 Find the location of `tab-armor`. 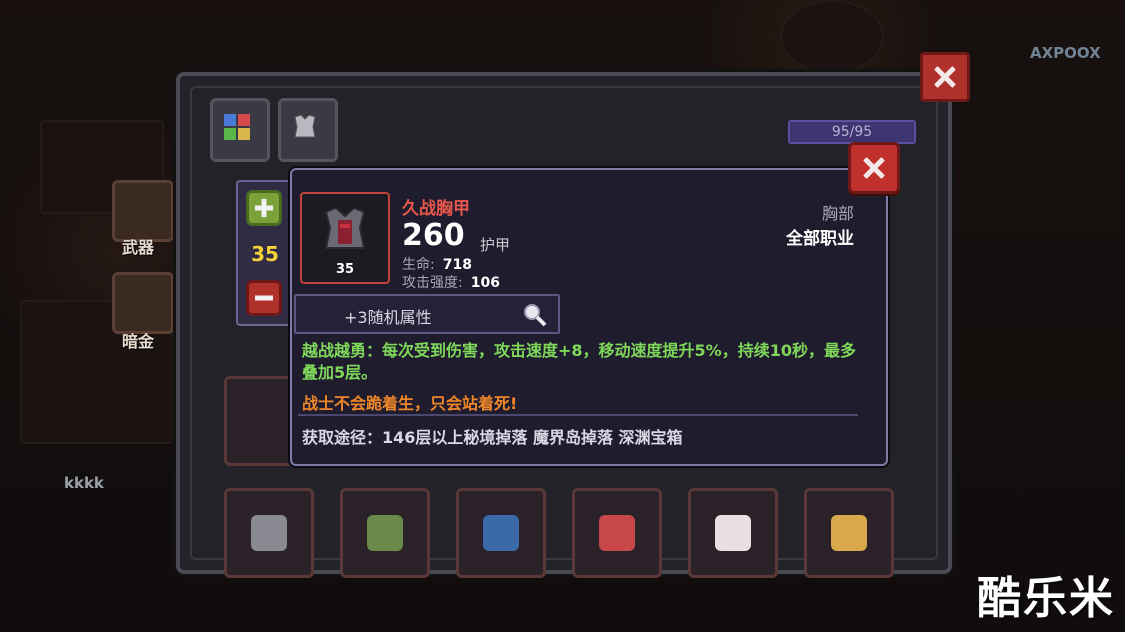

tab-armor is located at coordinates (308, 130).